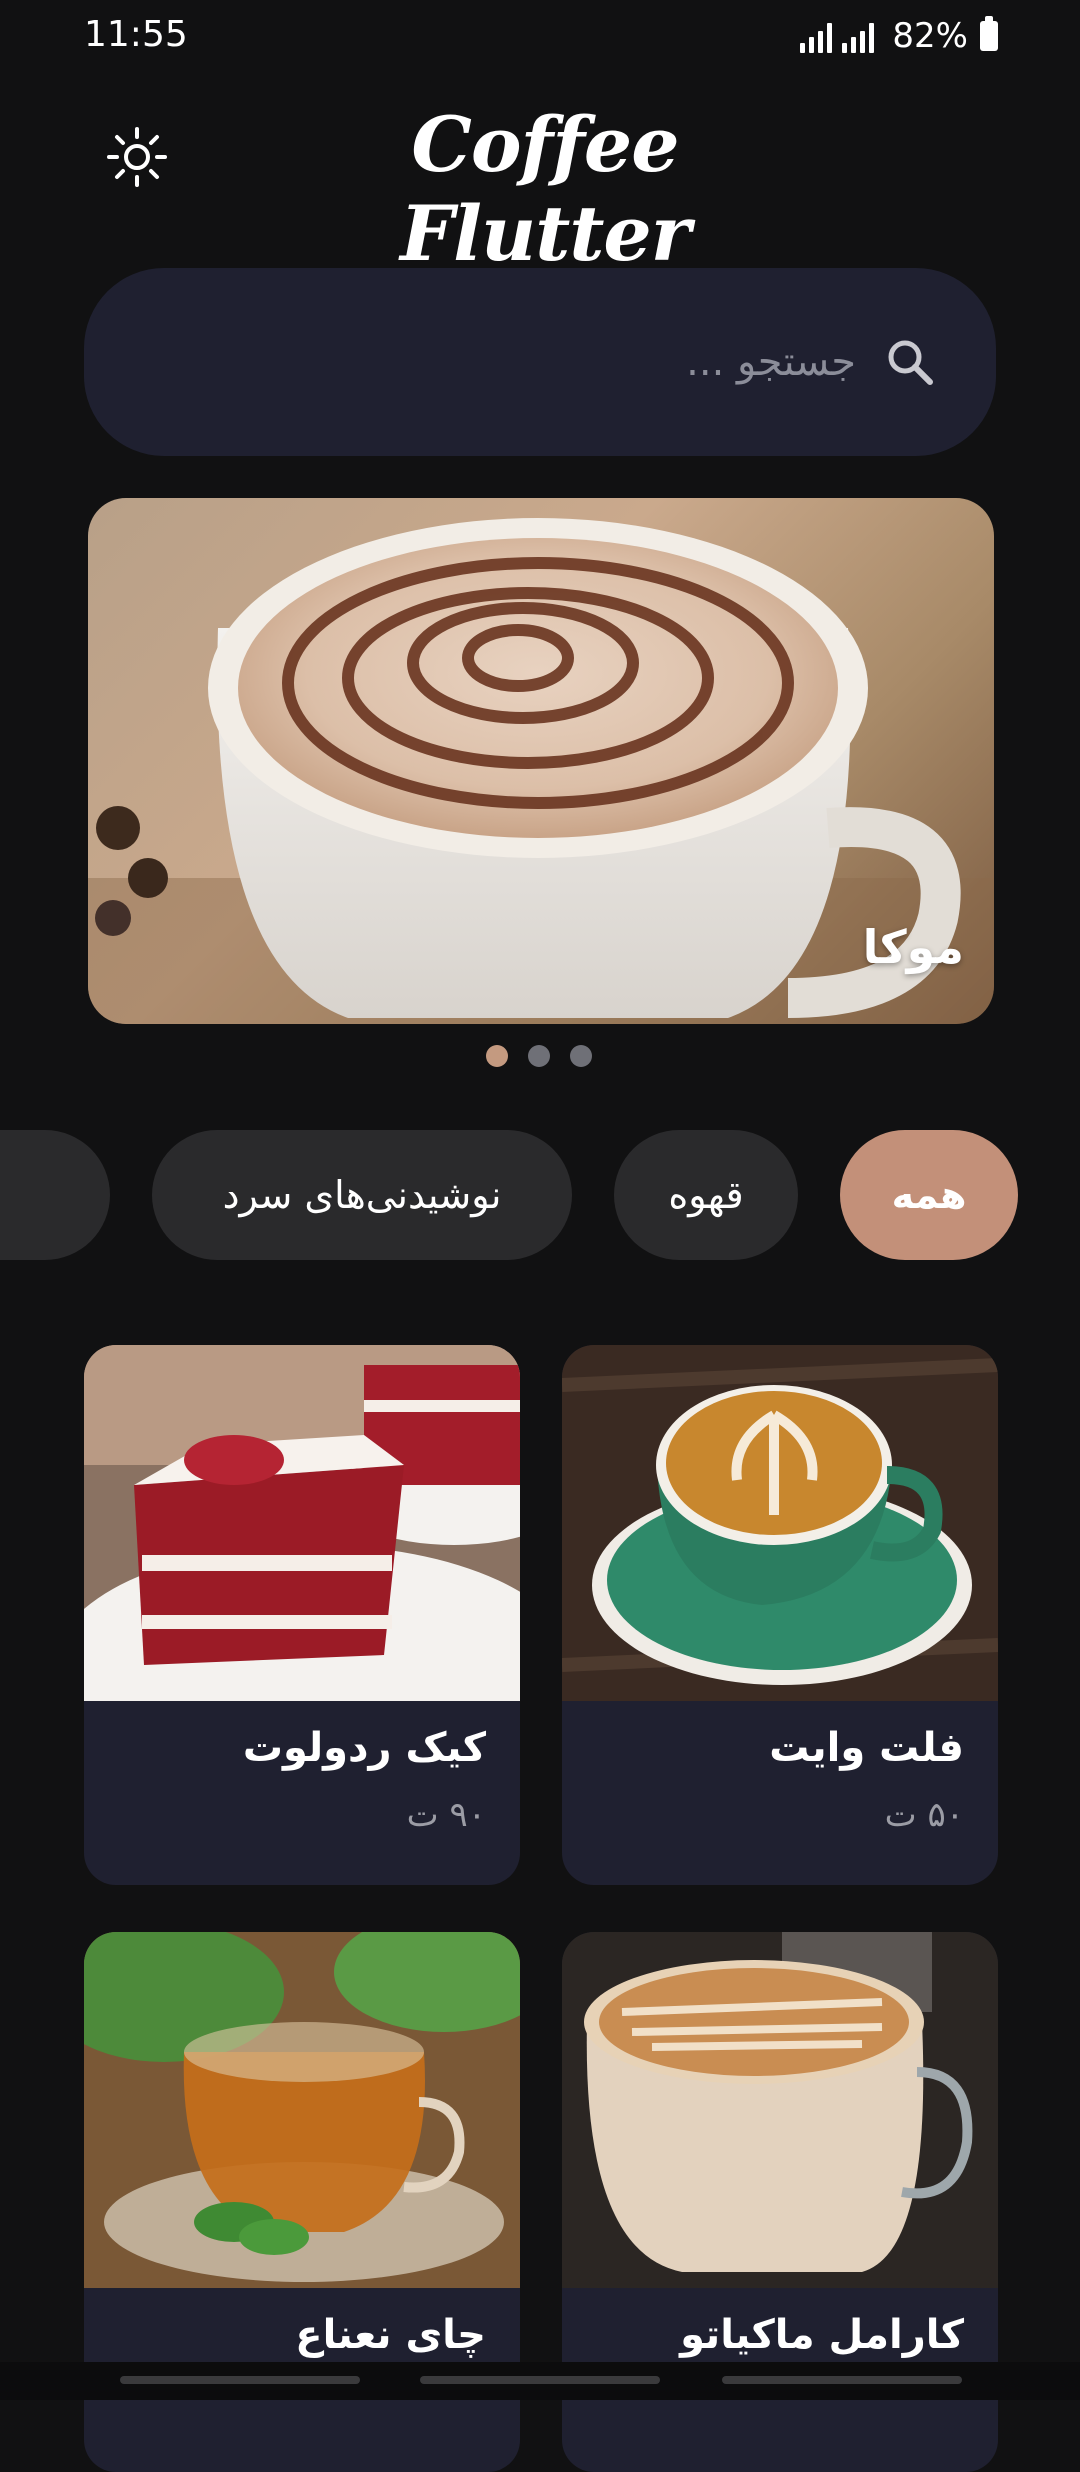  I want to click on product-price: ۹۰ ت, so click(446, 1815).